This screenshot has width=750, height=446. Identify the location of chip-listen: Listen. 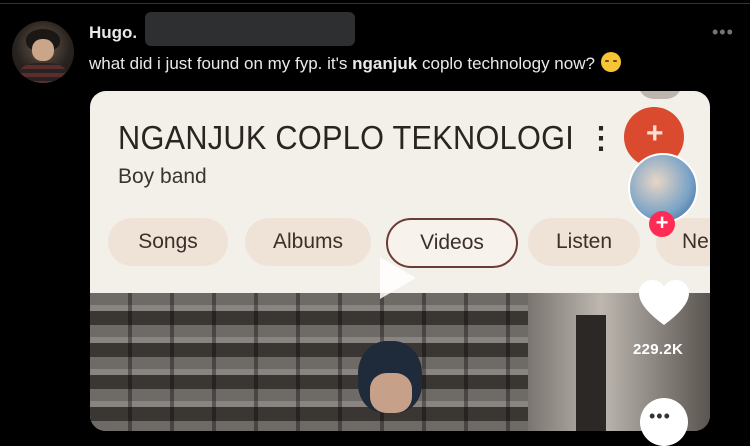
(584, 242).